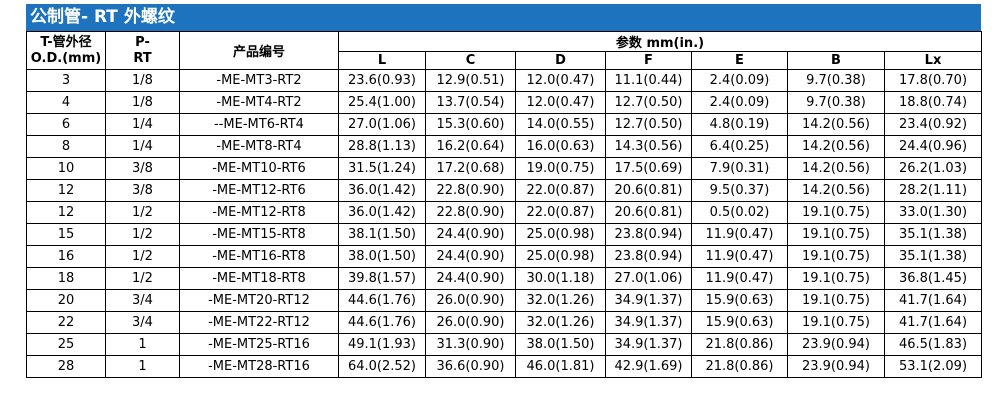 The width and height of the screenshot is (1000, 418). Describe the element at coordinates (382, 256) in the screenshot. I see `cell-l: 38.0(1.50)` at that location.